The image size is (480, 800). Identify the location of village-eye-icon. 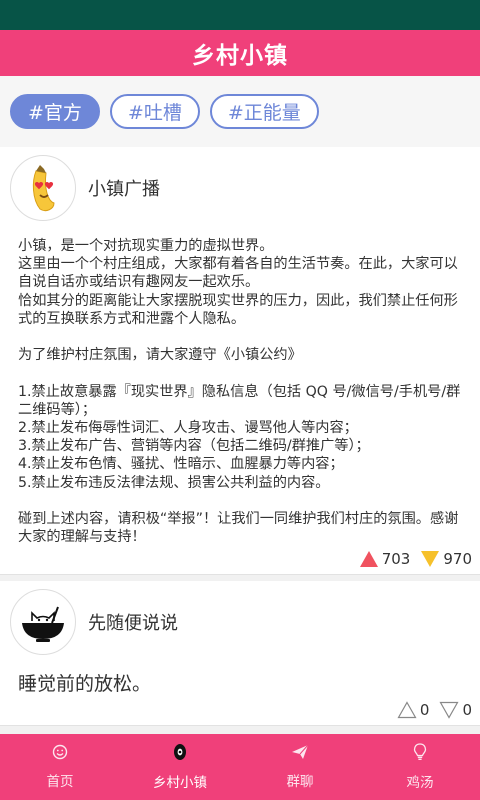
(180, 752).